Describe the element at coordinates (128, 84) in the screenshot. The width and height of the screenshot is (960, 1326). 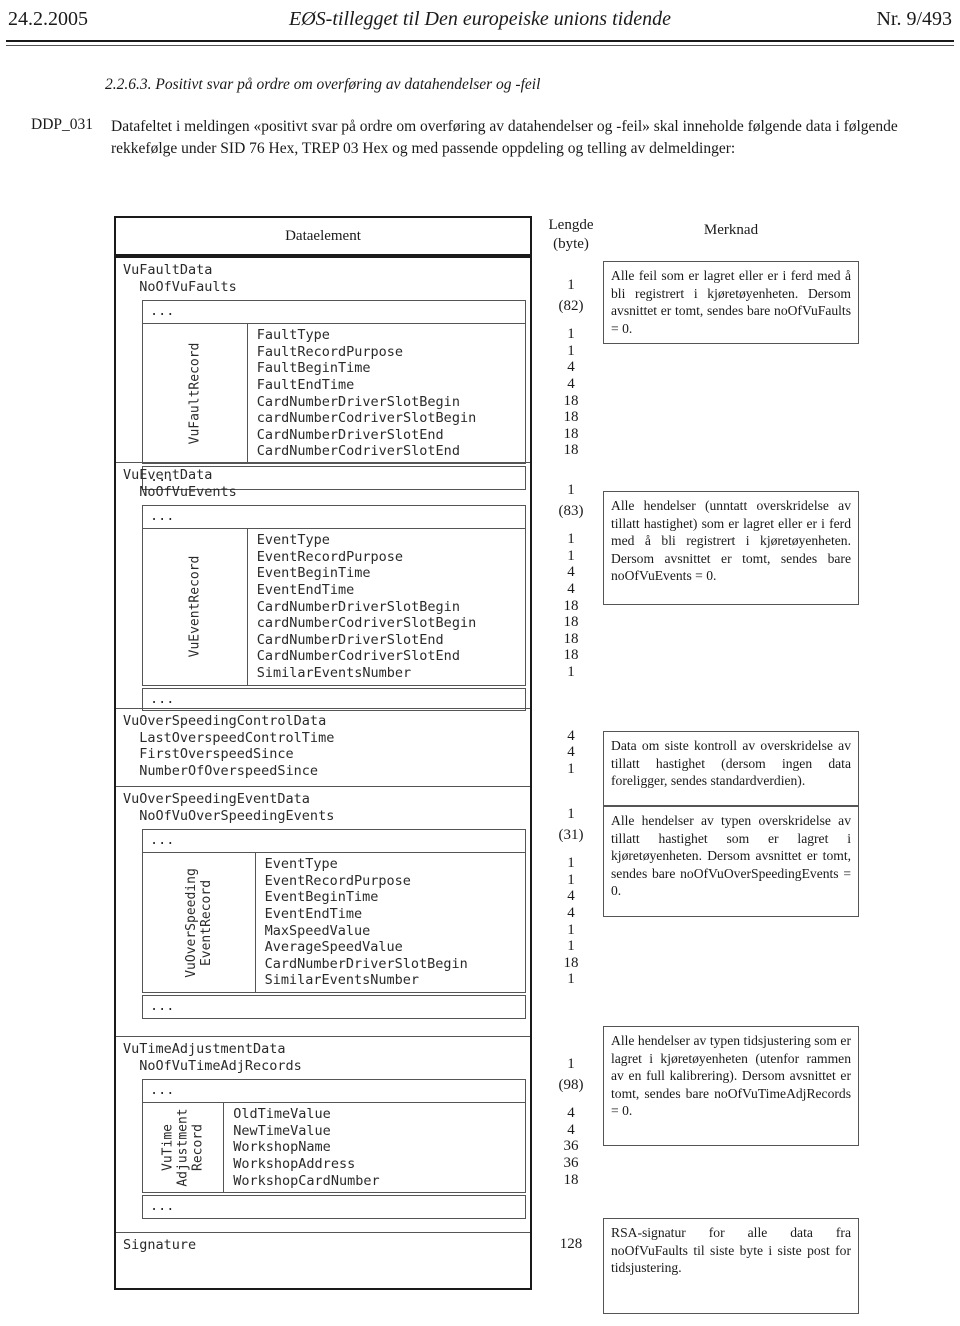
I see `section-number: 2.2.6.3.` at that location.